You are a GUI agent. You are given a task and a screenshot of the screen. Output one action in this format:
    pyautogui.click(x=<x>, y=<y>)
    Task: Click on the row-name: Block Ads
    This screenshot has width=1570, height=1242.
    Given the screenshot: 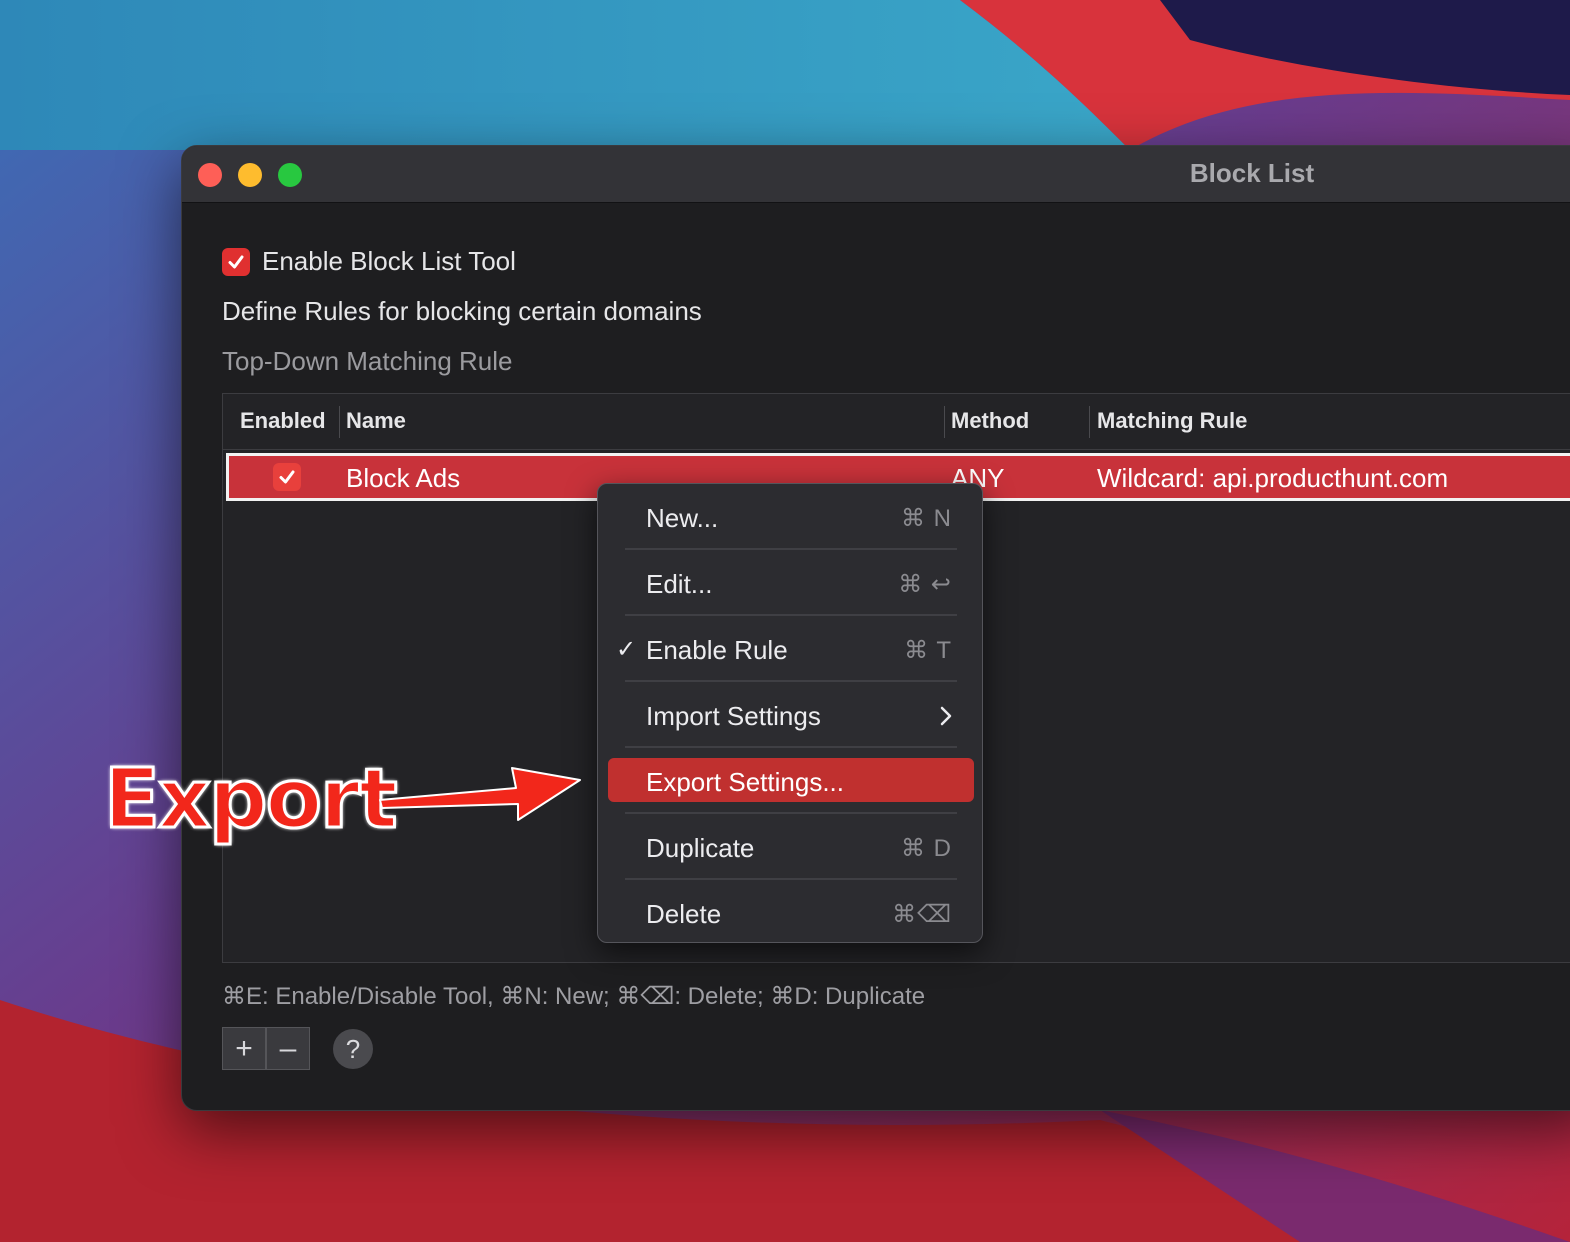 What is the action you would take?
    pyautogui.click(x=403, y=478)
    